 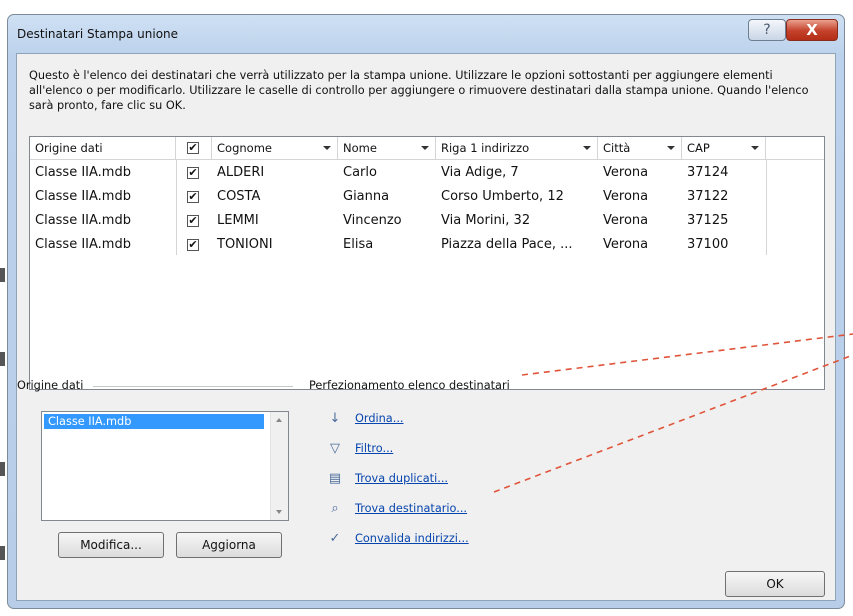 What do you see at coordinates (673, 423) in the screenshot?
I see `annotation-line-find` at bounding box center [673, 423].